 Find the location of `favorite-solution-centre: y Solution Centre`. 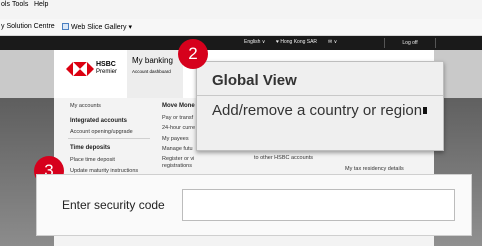

favorite-solution-centre: y Solution Centre is located at coordinates (28, 26).